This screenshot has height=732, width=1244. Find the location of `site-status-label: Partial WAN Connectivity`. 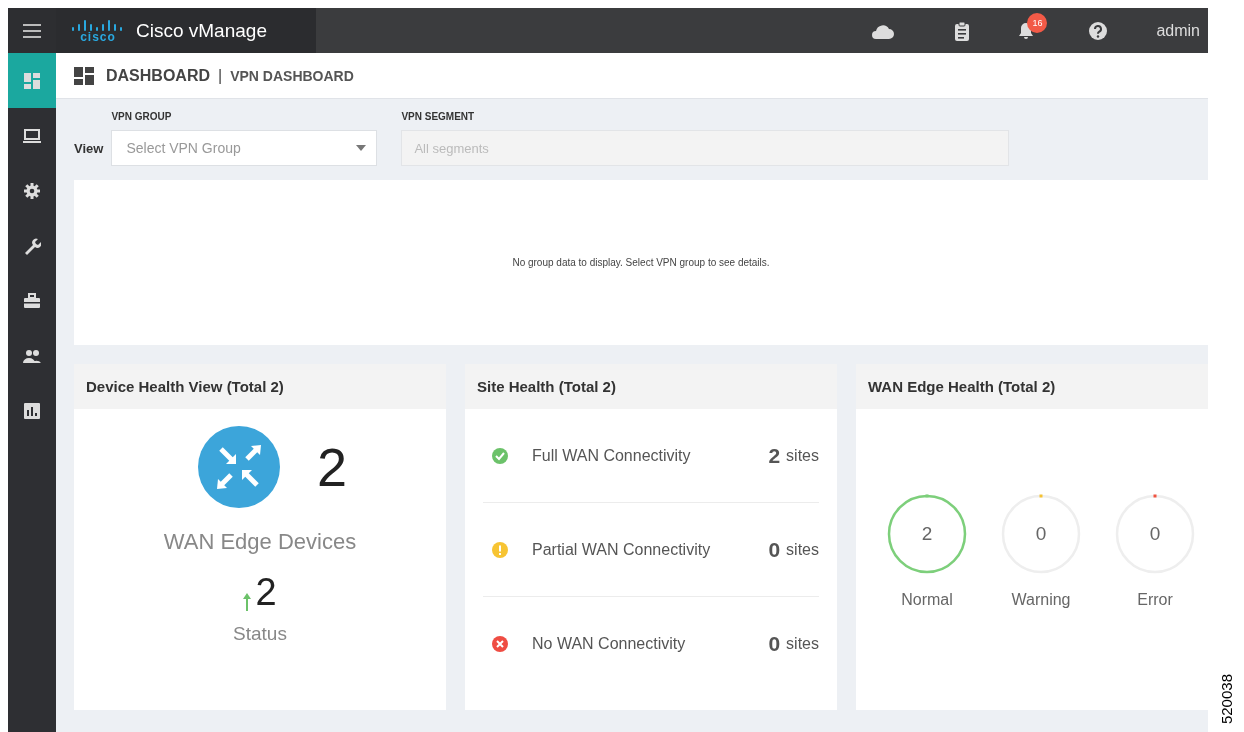

site-status-label: Partial WAN Connectivity is located at coordinates (622, 549).